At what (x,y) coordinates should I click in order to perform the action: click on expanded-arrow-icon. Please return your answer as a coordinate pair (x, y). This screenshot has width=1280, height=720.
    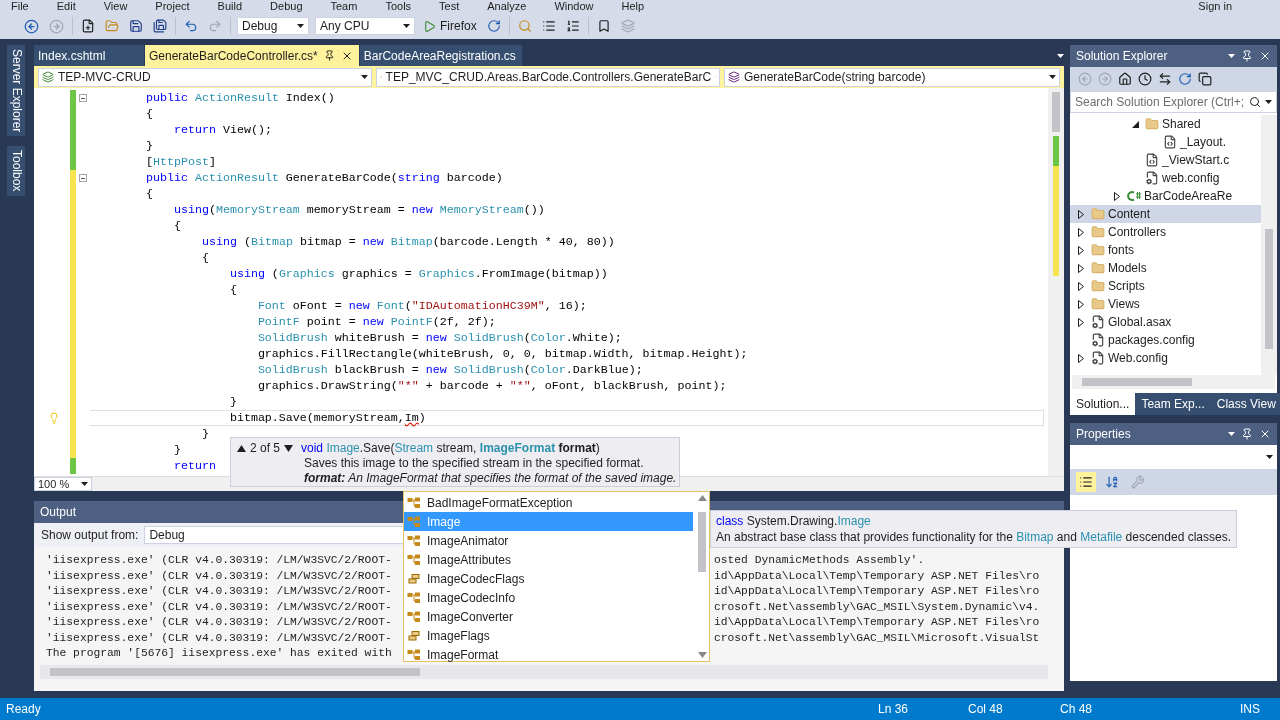
    Looking at the image, I should click on (1135, 124).